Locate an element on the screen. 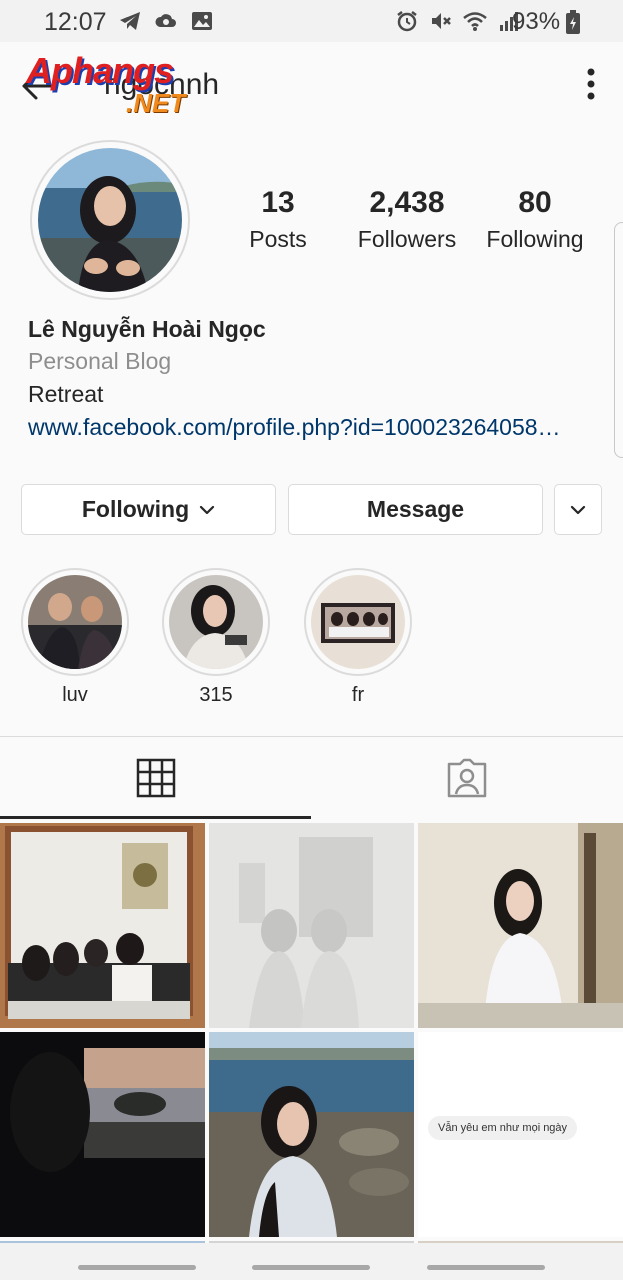 This screenshot has width=623, height=1280. message-button-label: Message is located at coordinates (415, 509).